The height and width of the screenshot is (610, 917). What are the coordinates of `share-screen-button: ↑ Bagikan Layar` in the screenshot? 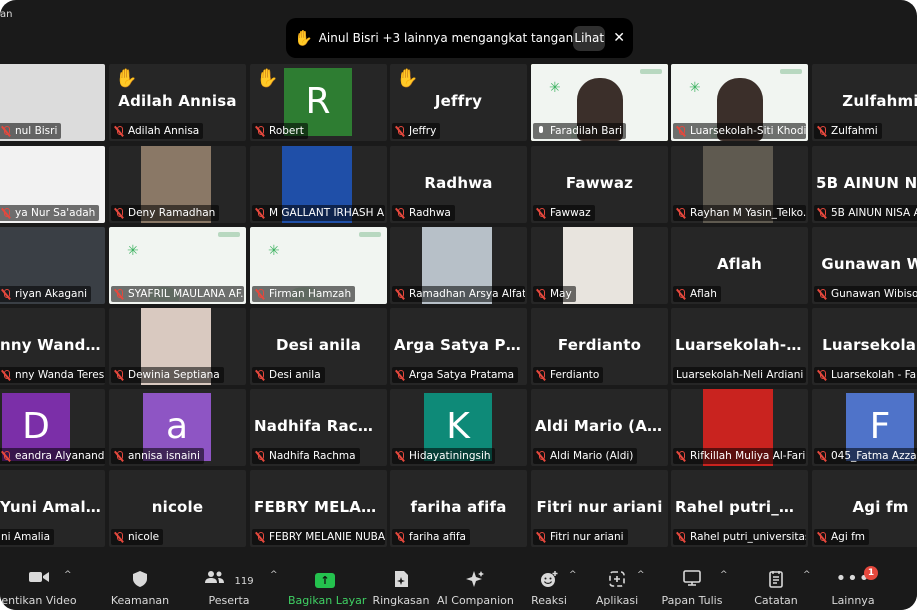 It's located at (327, 579).